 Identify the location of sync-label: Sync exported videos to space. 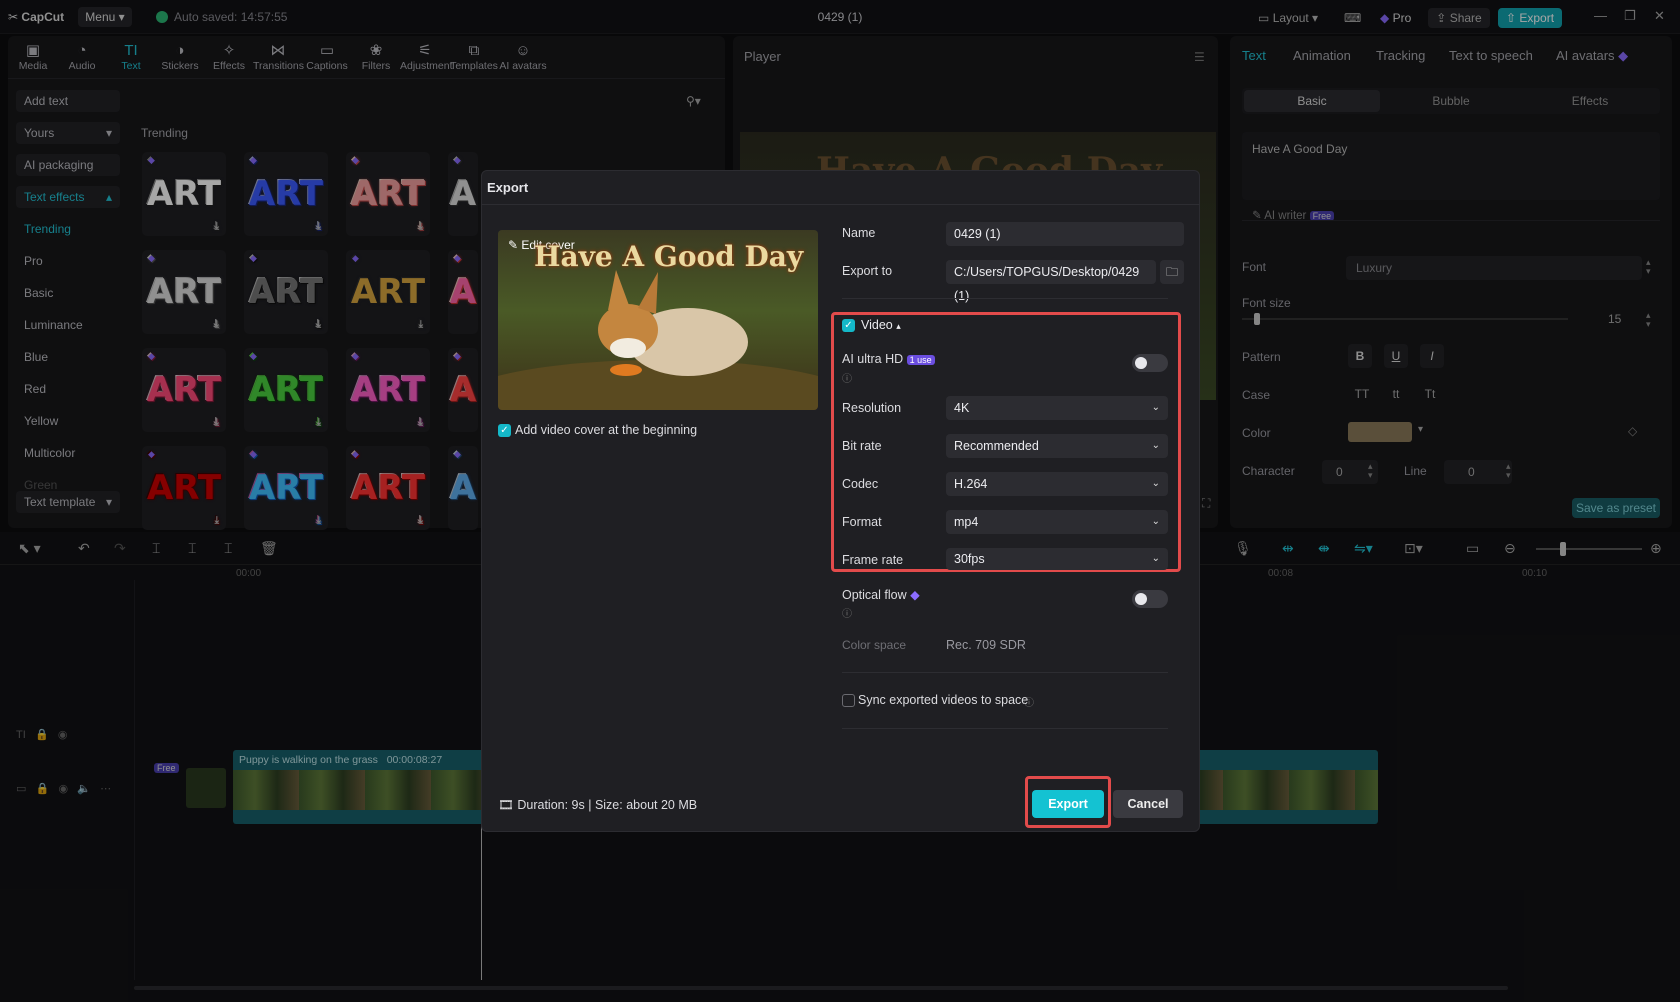
(943, 700).